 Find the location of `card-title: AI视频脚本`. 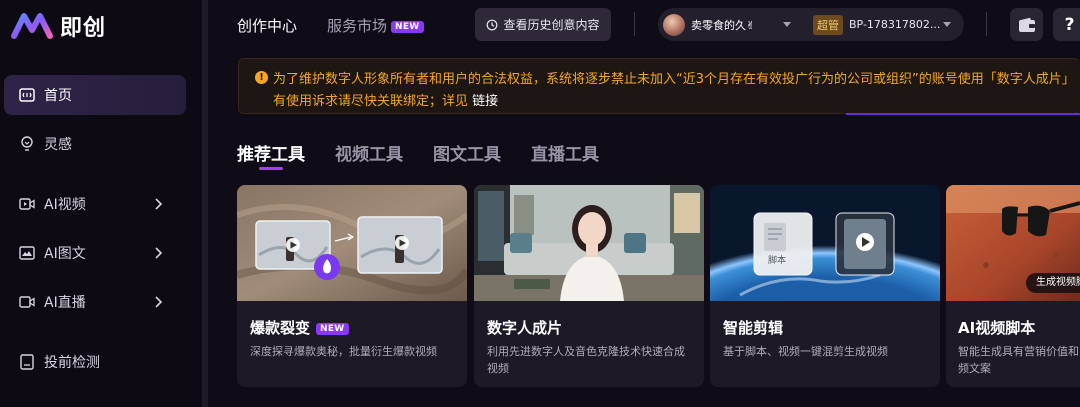

card-title: AI视频脚本 is located at coordinates (997, 328).